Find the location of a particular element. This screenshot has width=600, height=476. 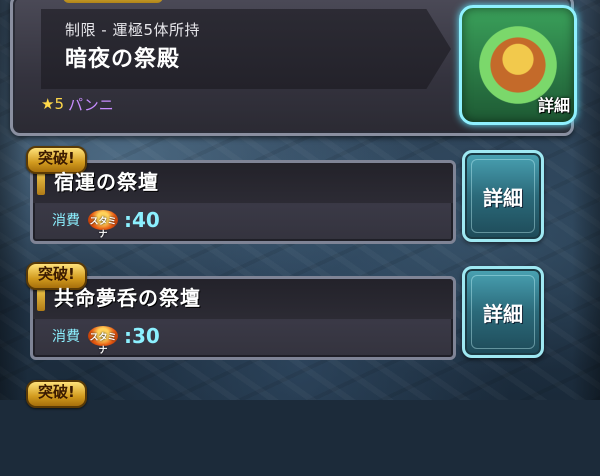

breakthrough-badge: 突破! is located at coordinates (56, 394).